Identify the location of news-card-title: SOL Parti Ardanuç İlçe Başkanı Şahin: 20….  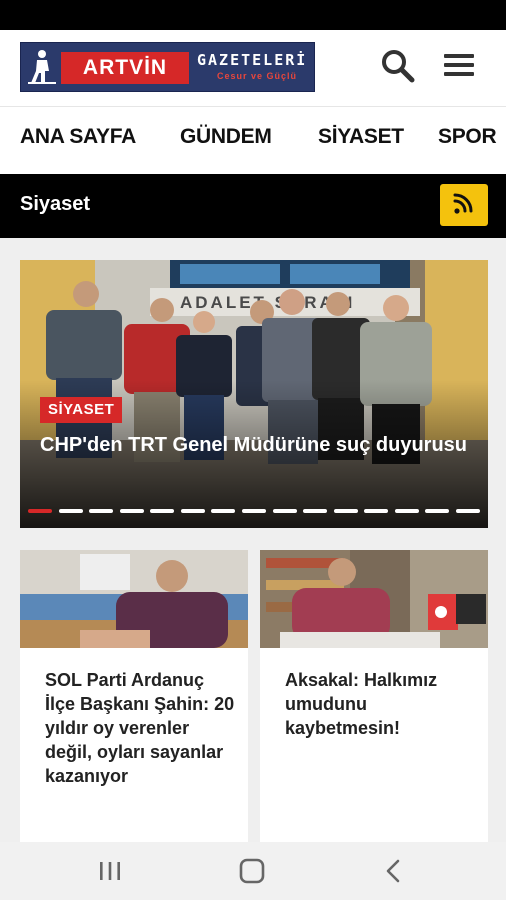
(140, 728).